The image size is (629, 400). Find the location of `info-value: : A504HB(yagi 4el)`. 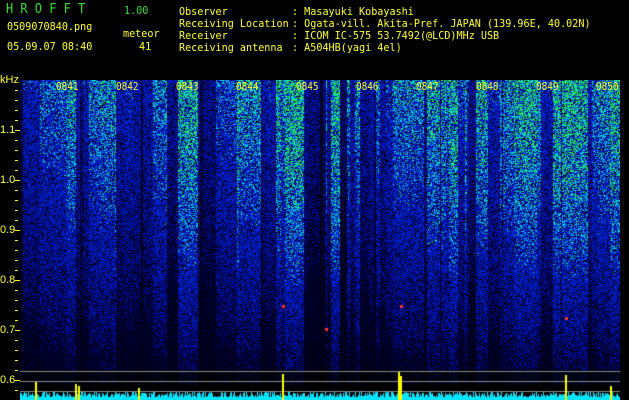

info-value: : A504HB(yagi 4el) is located at coordinates (347, 47).